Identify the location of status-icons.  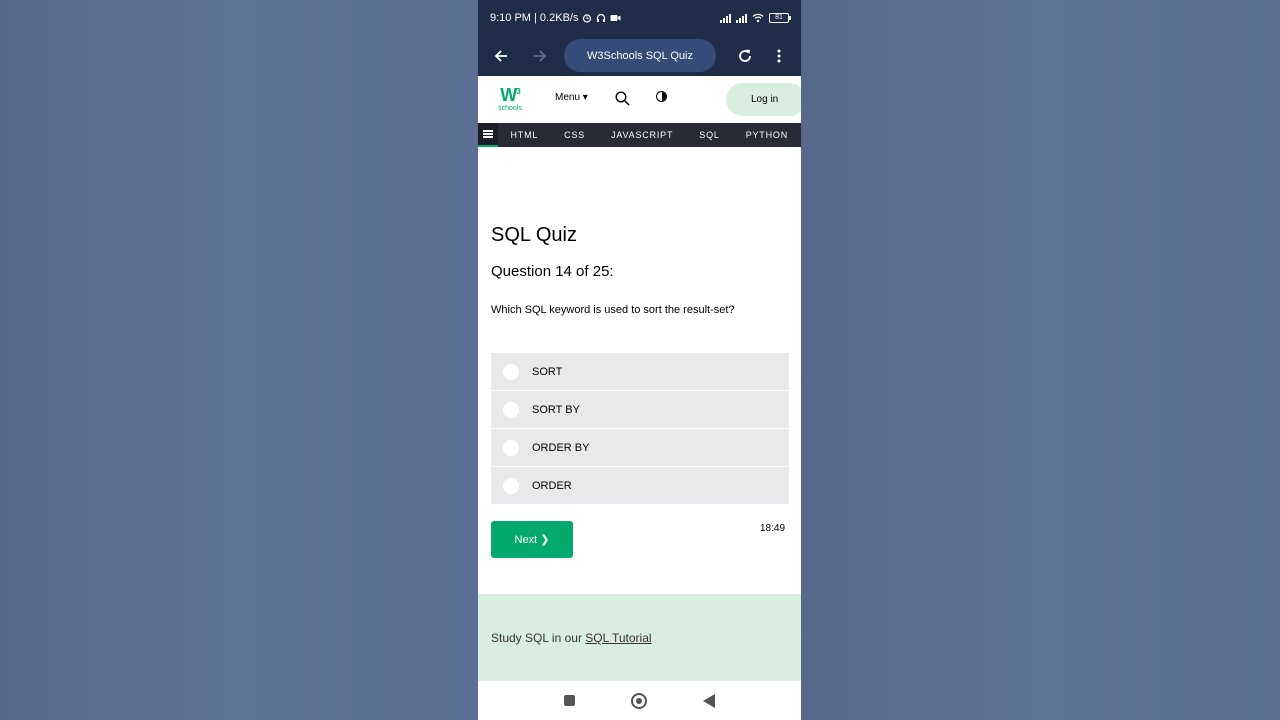
(601, 18).